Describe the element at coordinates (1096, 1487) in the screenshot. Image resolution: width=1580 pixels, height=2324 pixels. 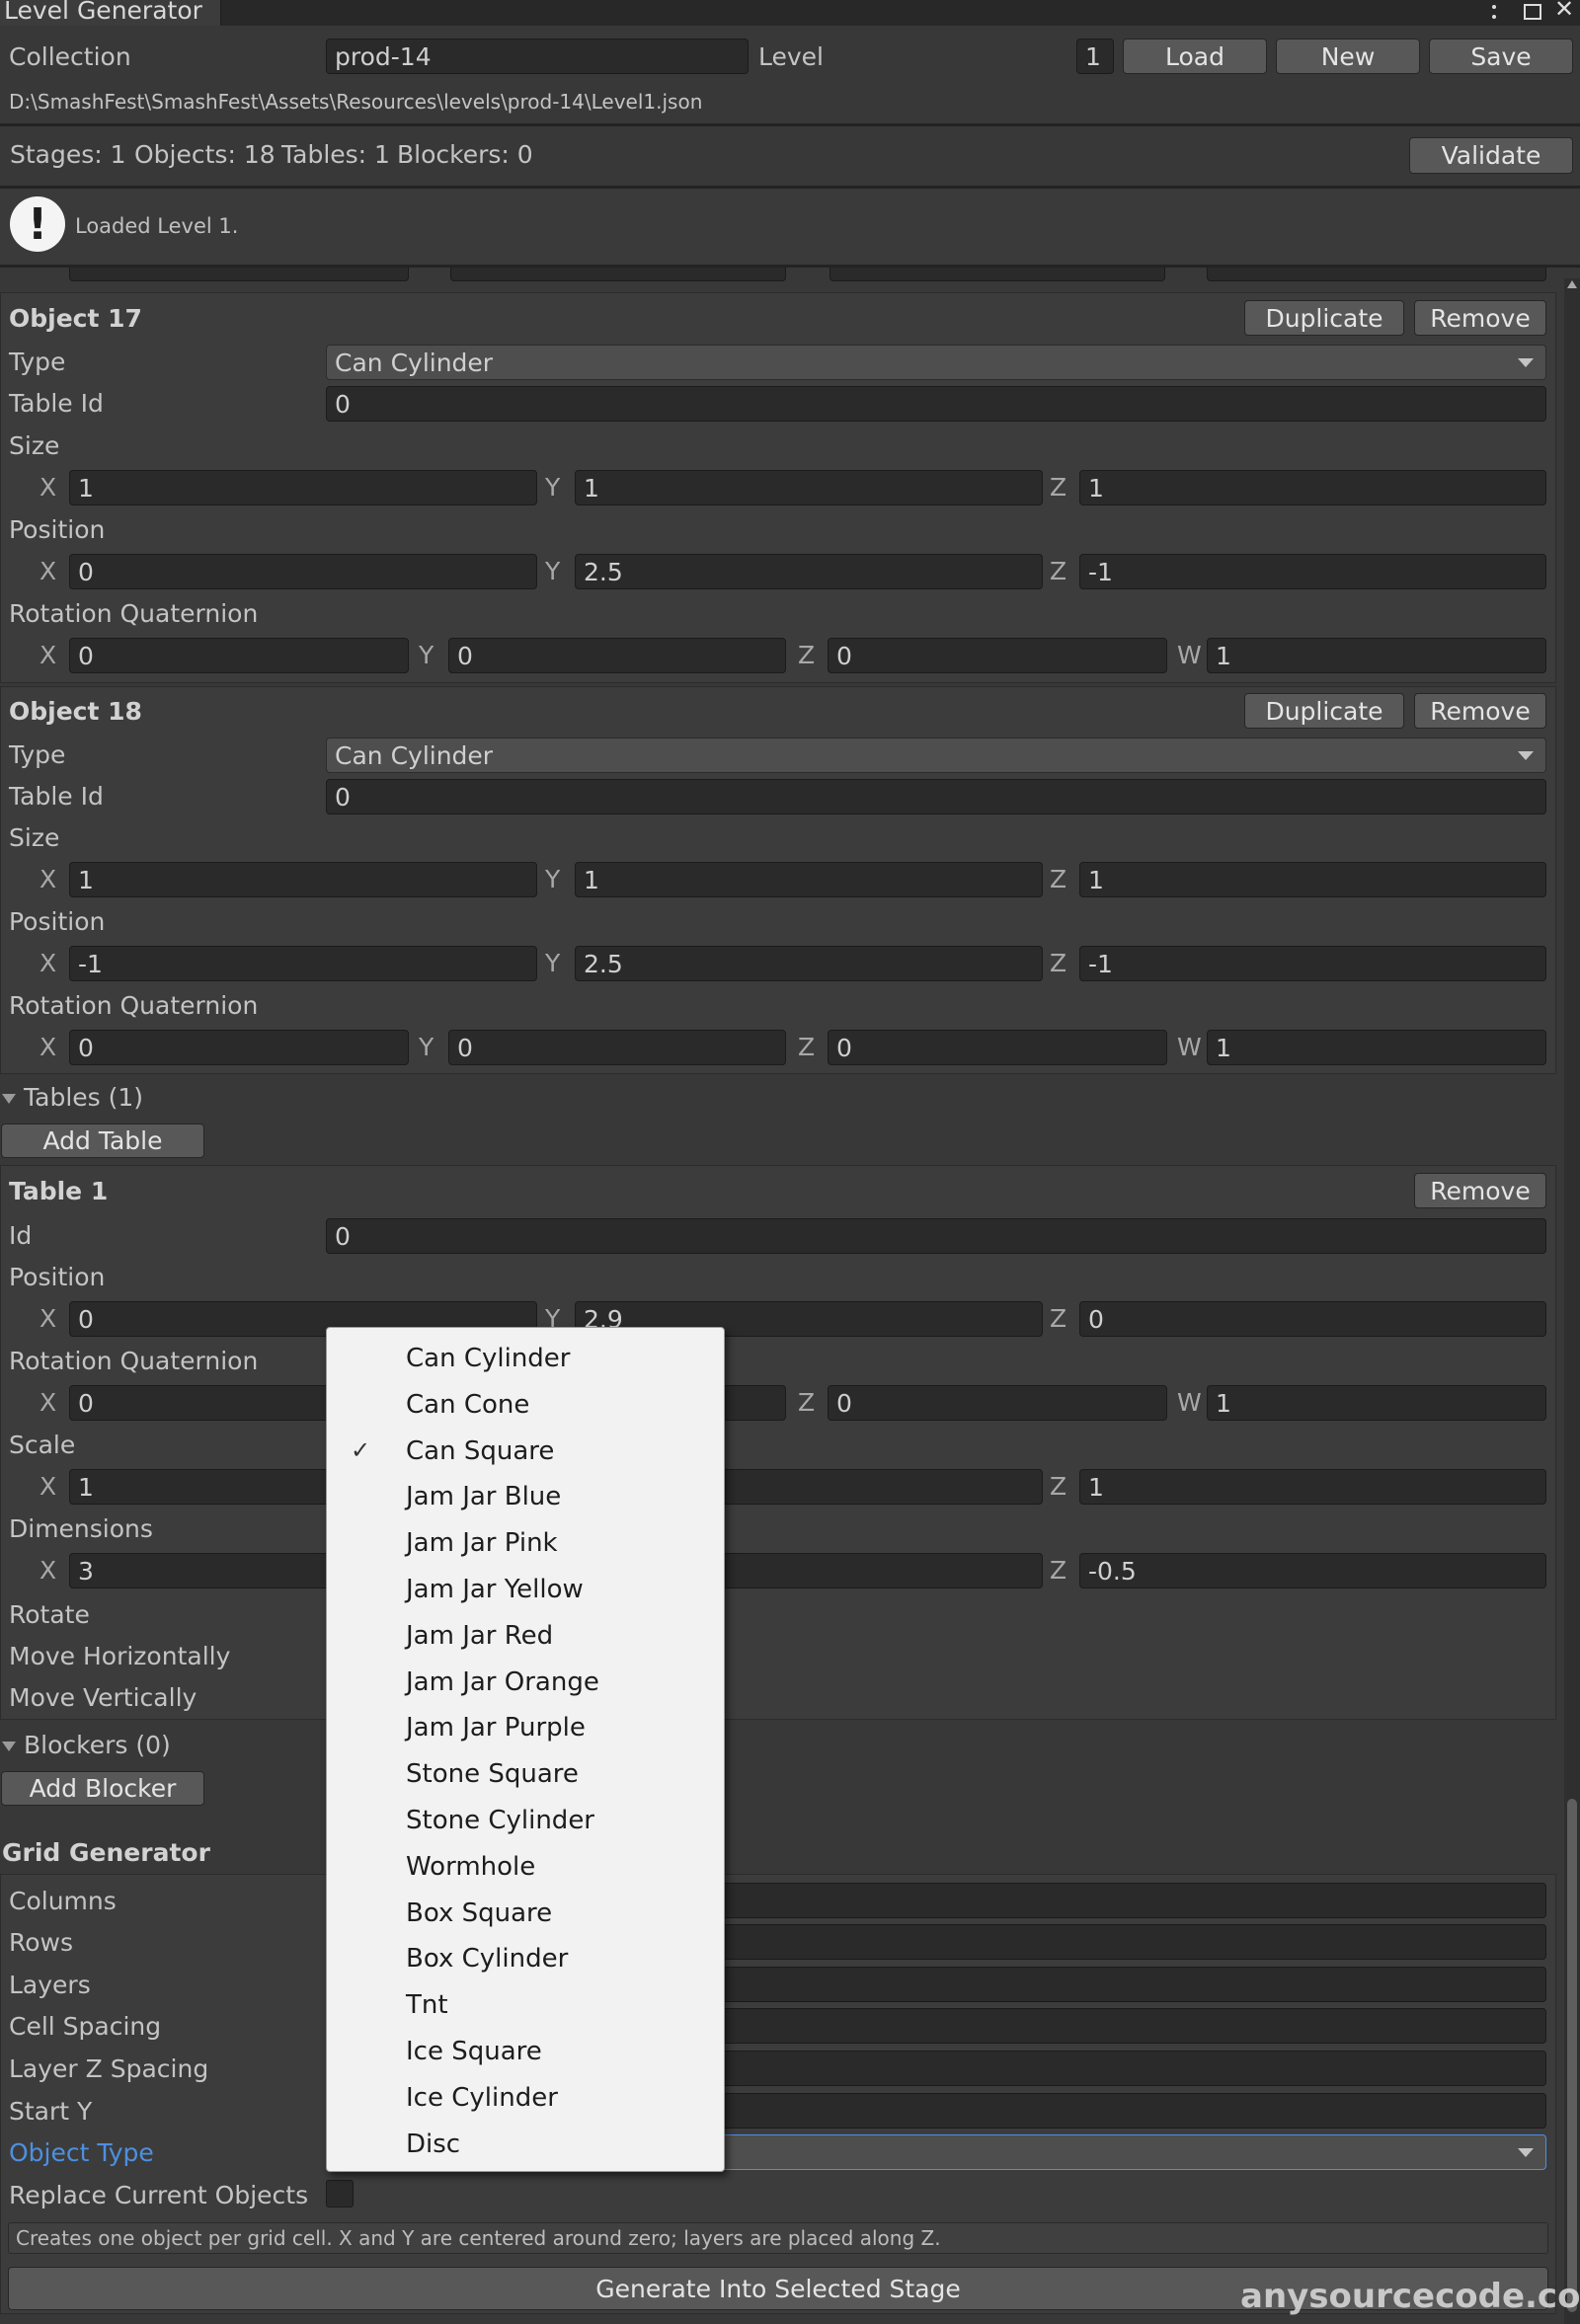
I see `table-scale-z-value: 1` at that location.